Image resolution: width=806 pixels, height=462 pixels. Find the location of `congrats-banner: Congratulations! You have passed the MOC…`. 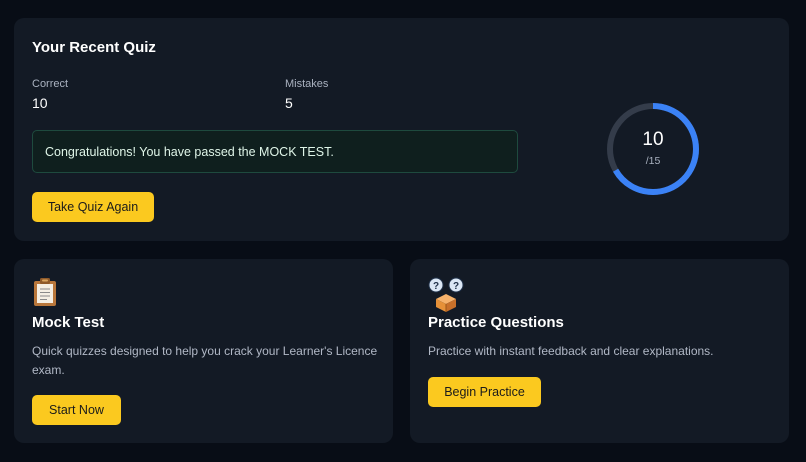

congrats-banner: Congratulations! You have passed the MOC… is located at coordinates (275, 151).